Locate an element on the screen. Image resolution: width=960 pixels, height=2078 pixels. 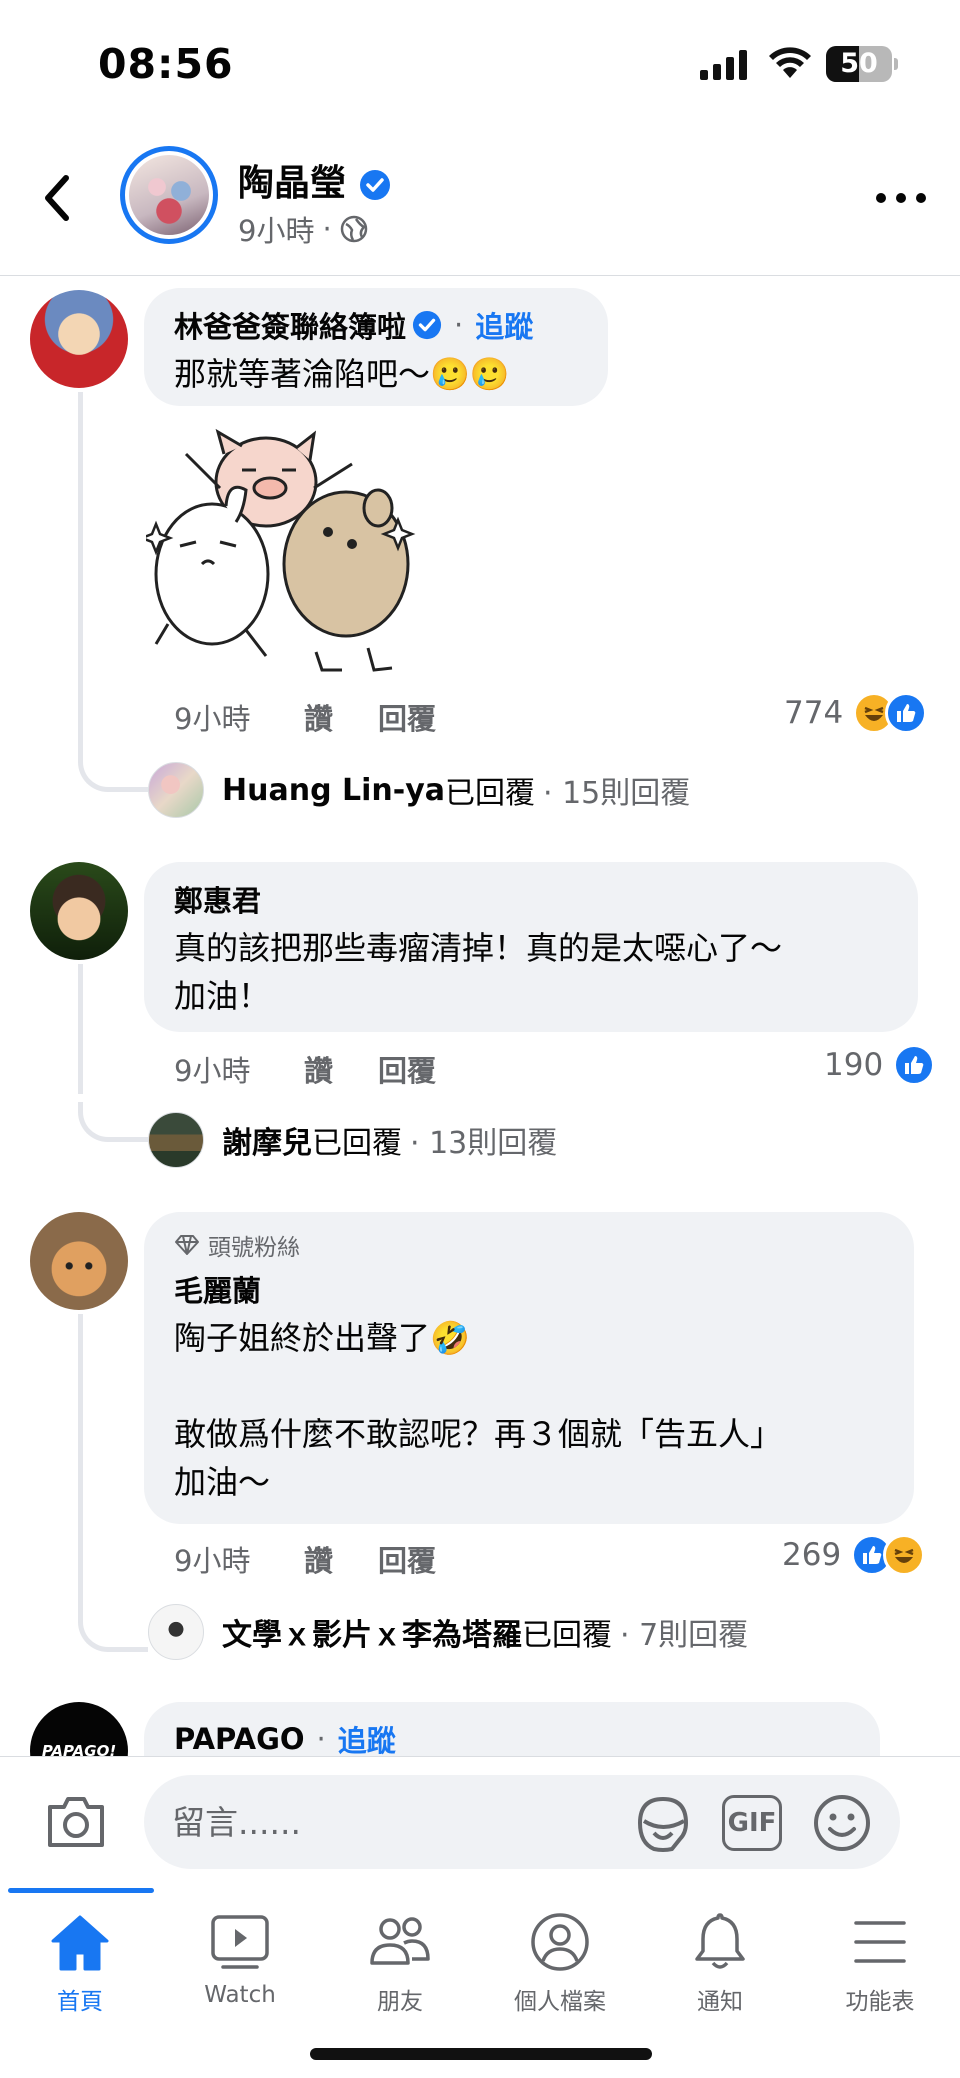
comment-input is located at coordinates (522, 1822).